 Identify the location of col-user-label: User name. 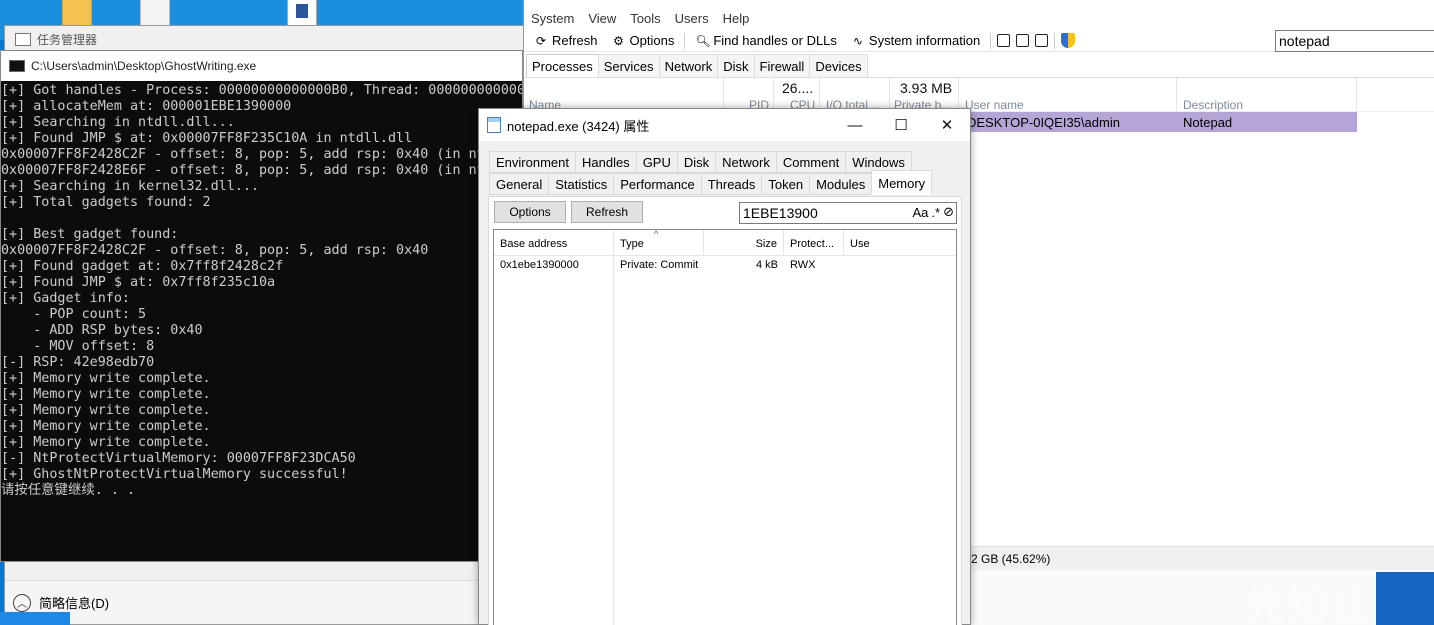
(994, 105).